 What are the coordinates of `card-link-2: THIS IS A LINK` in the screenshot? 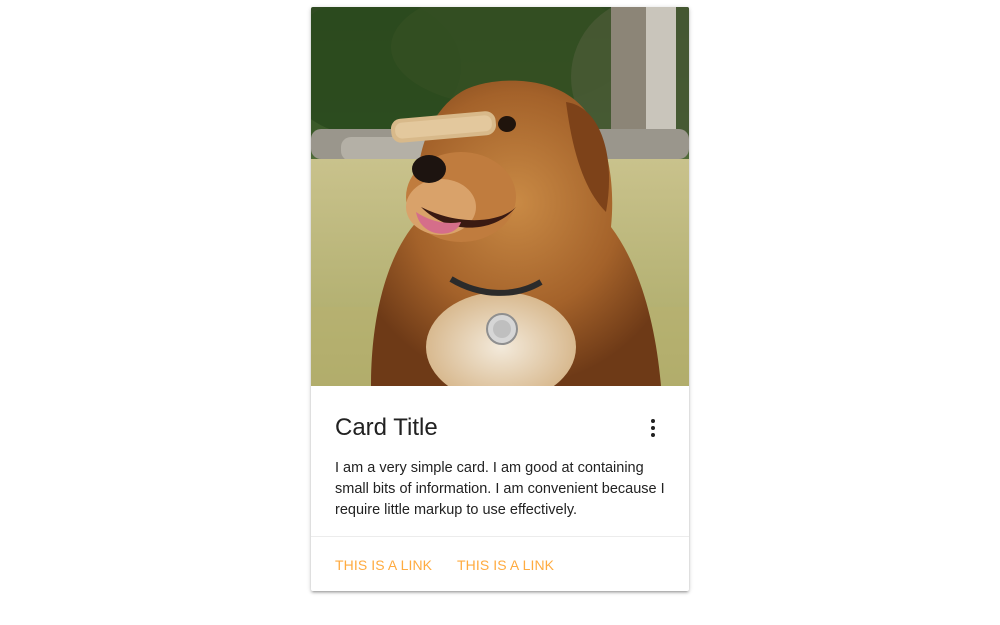 It's located at (505, 565).